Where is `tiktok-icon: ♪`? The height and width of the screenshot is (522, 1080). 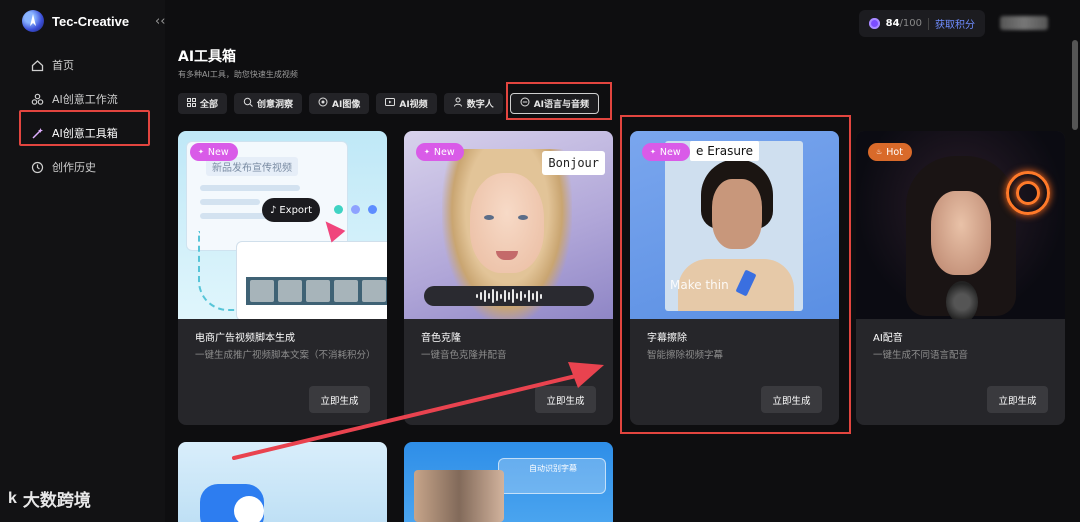 tiktok-icon: ♪ is located at coordinates (273, 210).